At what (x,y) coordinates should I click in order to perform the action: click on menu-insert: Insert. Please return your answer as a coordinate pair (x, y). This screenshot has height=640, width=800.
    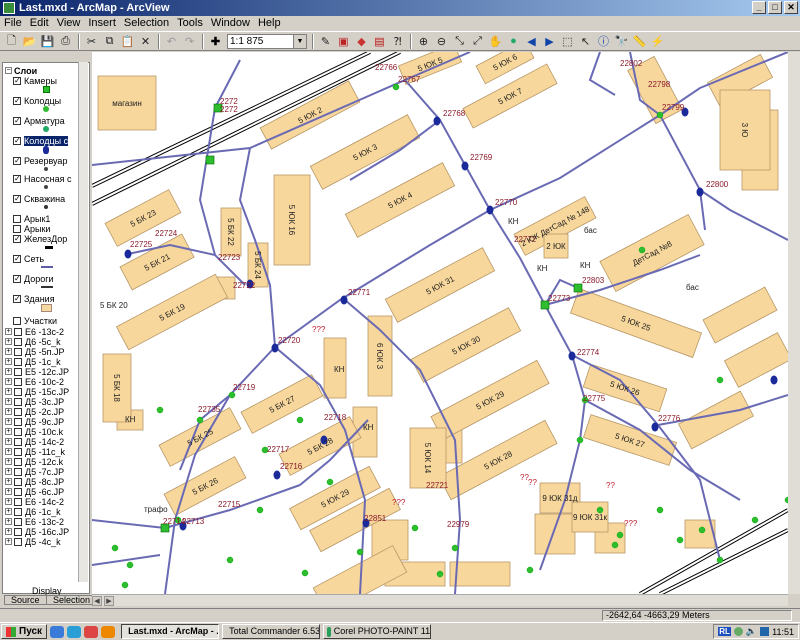
    Looking at the image, I should click on (102, 23).